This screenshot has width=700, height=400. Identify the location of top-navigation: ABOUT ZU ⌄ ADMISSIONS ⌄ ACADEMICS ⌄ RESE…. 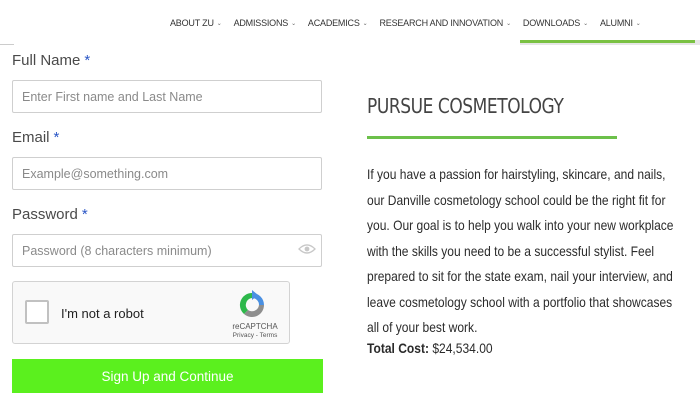
(350, 22).